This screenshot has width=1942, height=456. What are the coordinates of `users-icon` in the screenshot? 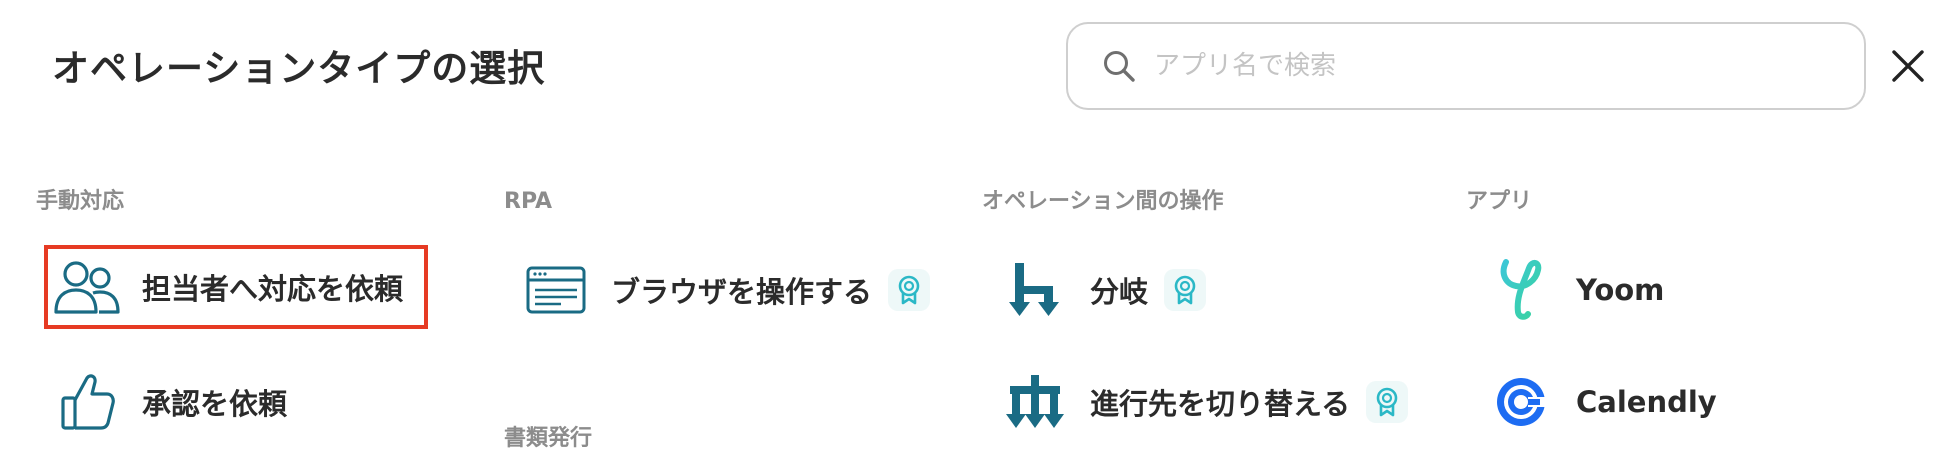 It's located at (87, 287).